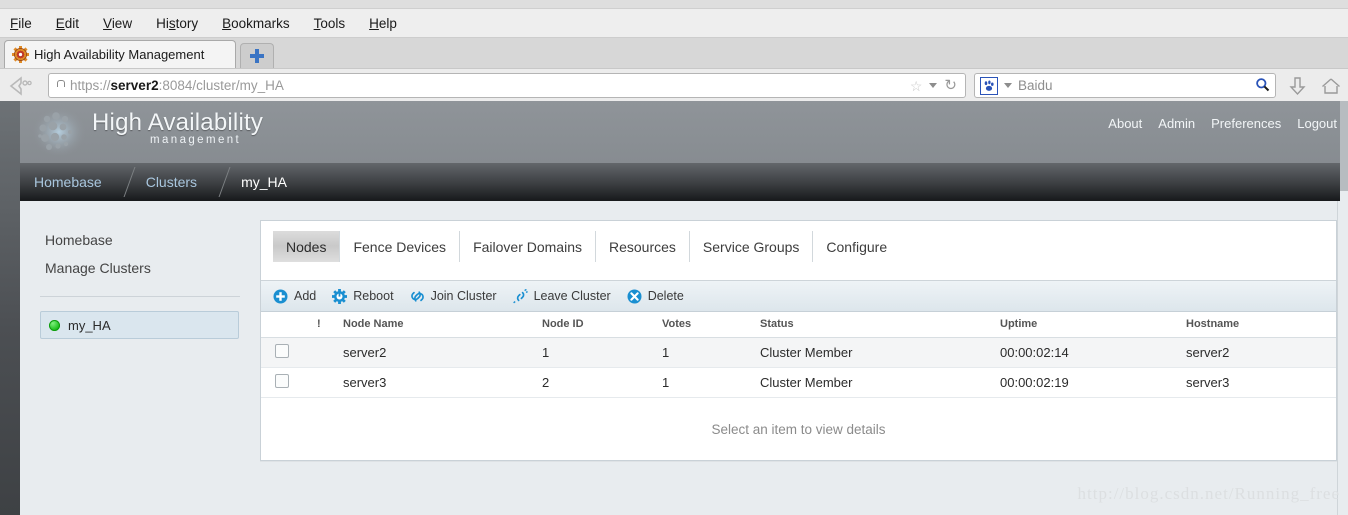 Image resolution: width=1348 pixels, height=515 pixels. Describe the element at coordinates (916, 86) in the screenshot. I see `star-icon: ☆` at that location.